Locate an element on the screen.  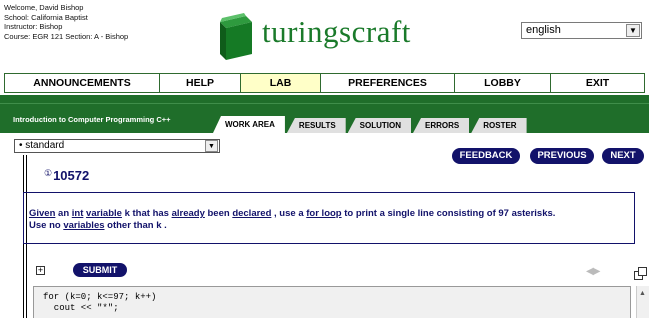
glossary-link: for loop is located at coordinates (323, 213).